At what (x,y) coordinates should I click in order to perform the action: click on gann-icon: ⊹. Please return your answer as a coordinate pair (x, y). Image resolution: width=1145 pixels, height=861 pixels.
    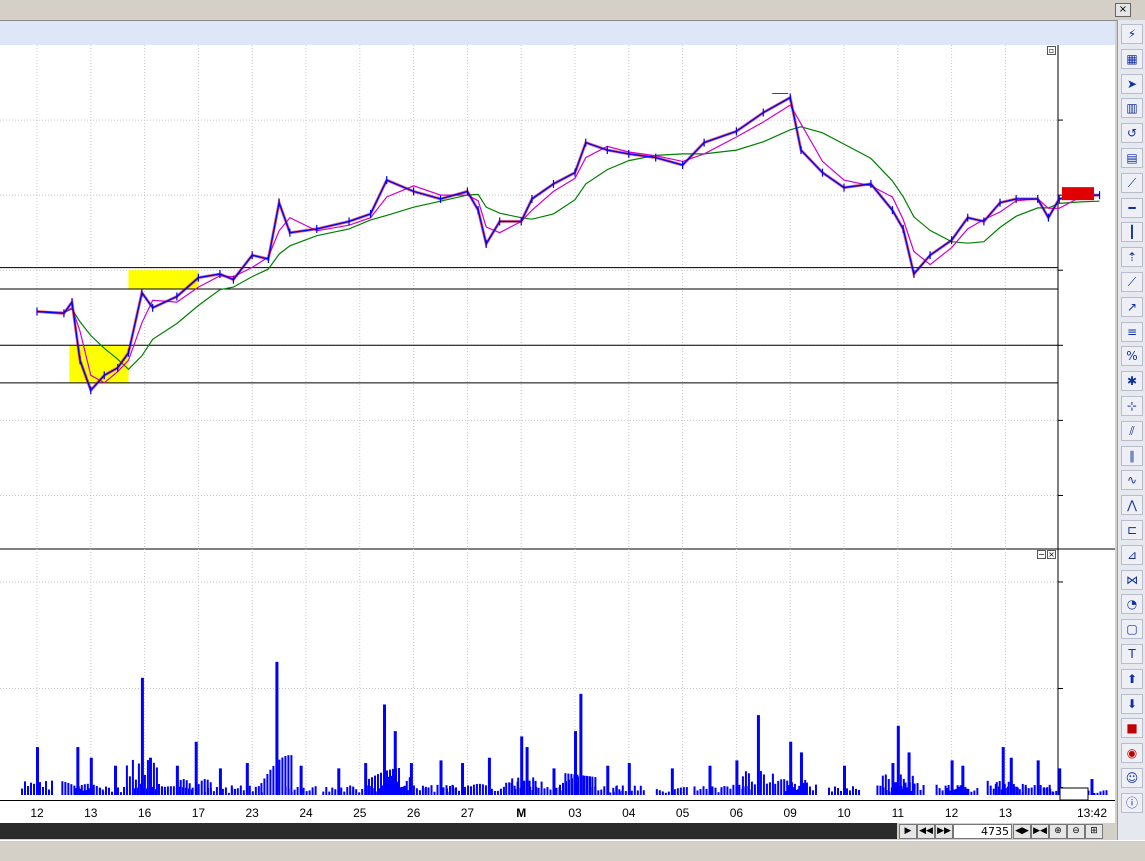
    Looking at the image, I should click on (1132, 406).